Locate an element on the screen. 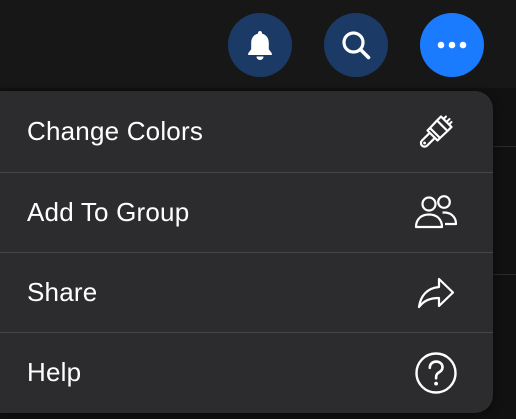 The image size is (516, 419). menu-item-label: Add To Group is located at coordinates (108, 212).